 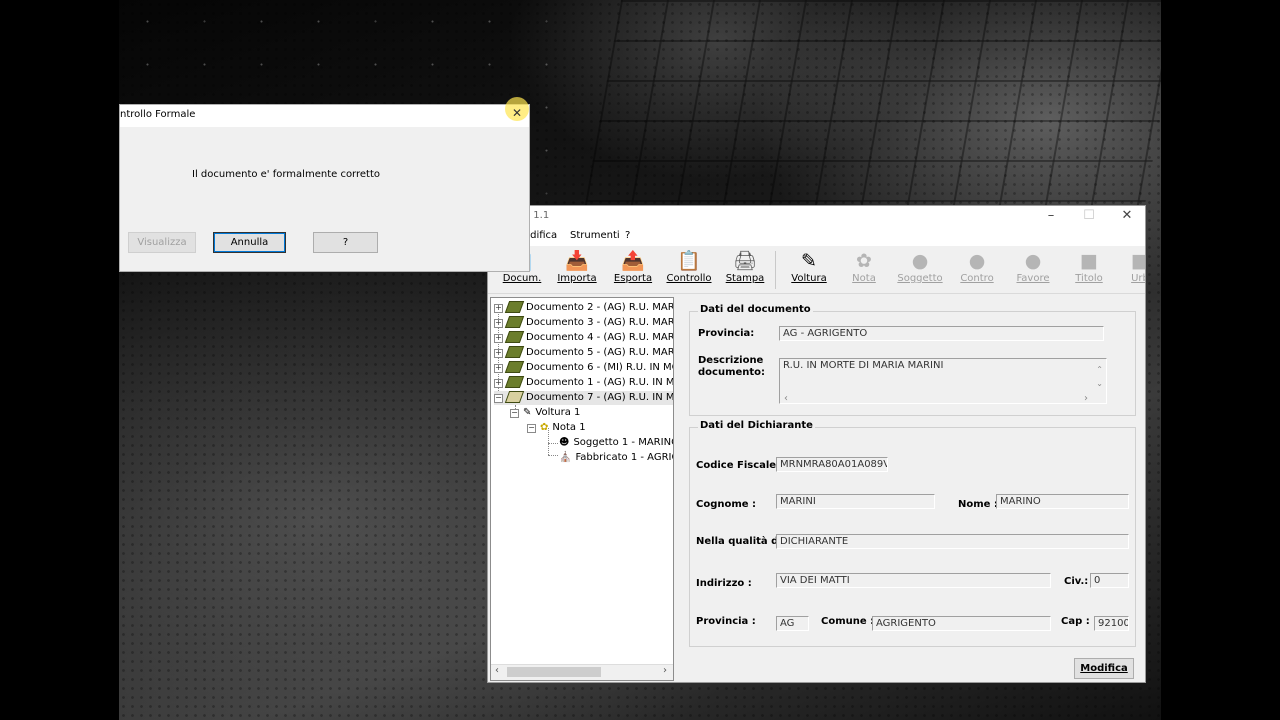 What do you see at coordinates (1099, 383) in the screenshot?
I see `scroll-down-icon: ⌄` at bounding box center [1099, 383].